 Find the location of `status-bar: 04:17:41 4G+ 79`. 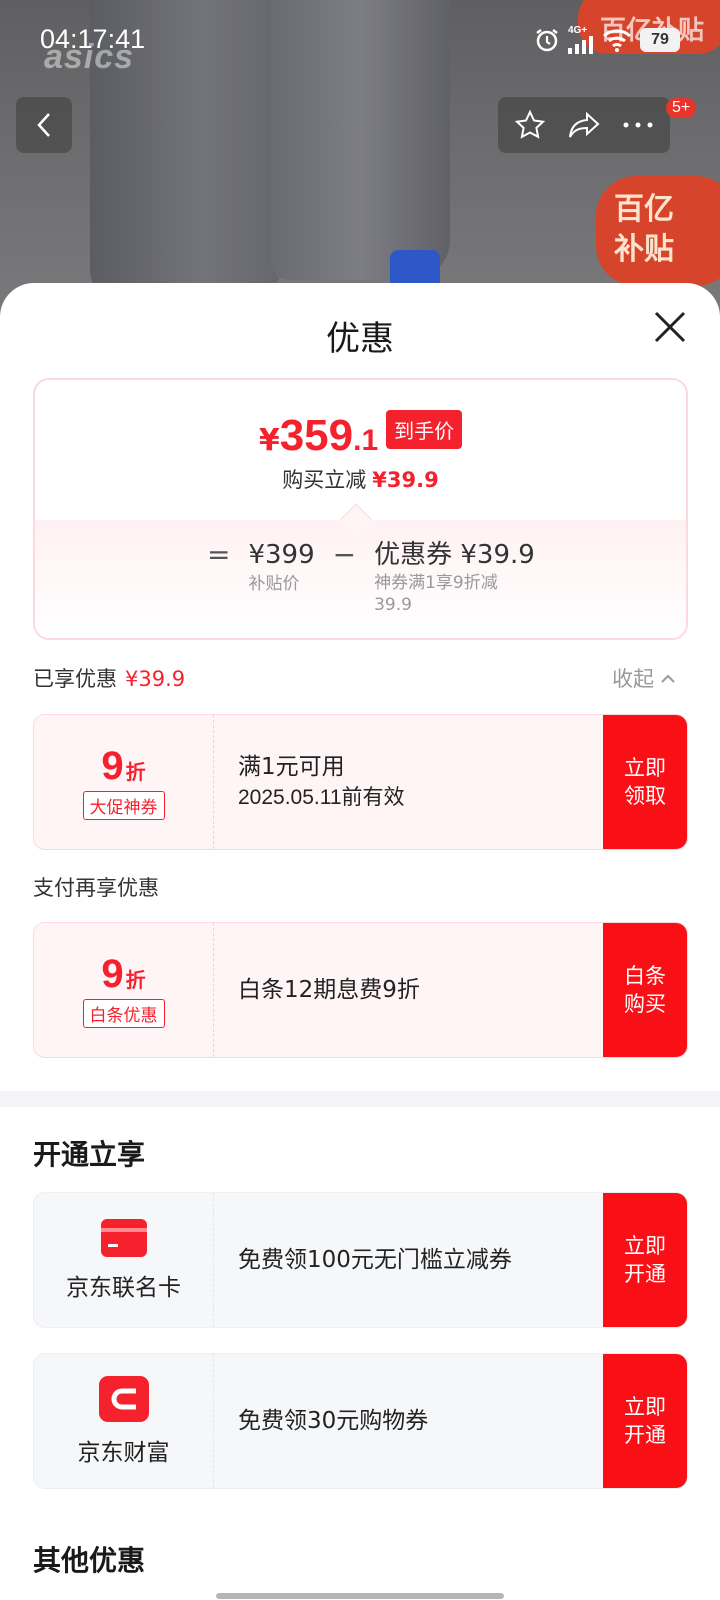

status-bar: 04:17:41 4G+ 79 is located at coordinates (360, 40).